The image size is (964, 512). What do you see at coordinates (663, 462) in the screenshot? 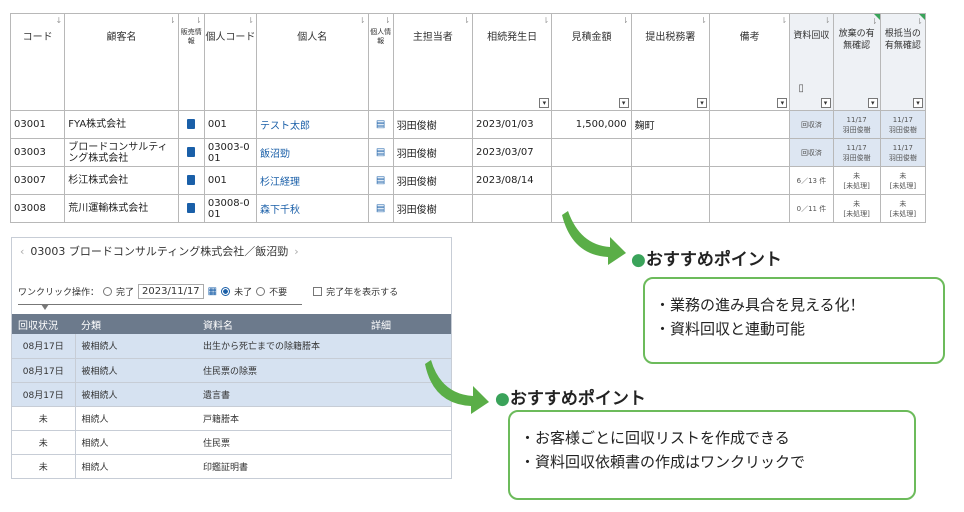
I see `callout-2-line: ・資料回収依頼書の作成はワンクリックで` at bounding box center [663, 462].